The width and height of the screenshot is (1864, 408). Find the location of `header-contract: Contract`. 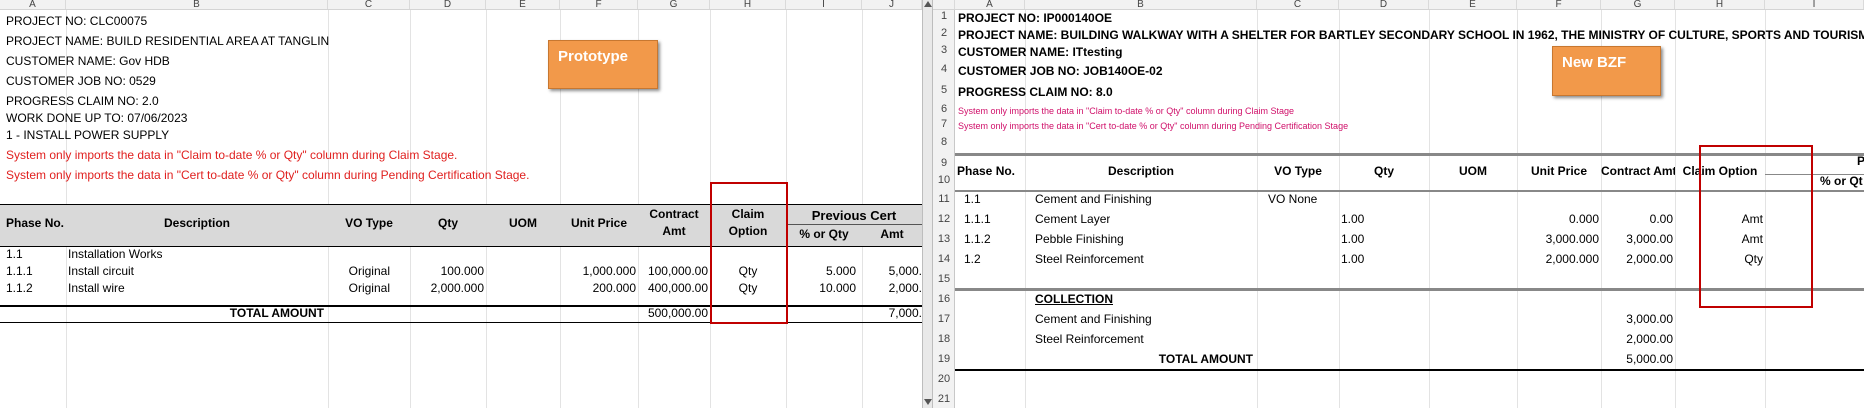

header-contract: Contract is located at coordinates (674, 214).